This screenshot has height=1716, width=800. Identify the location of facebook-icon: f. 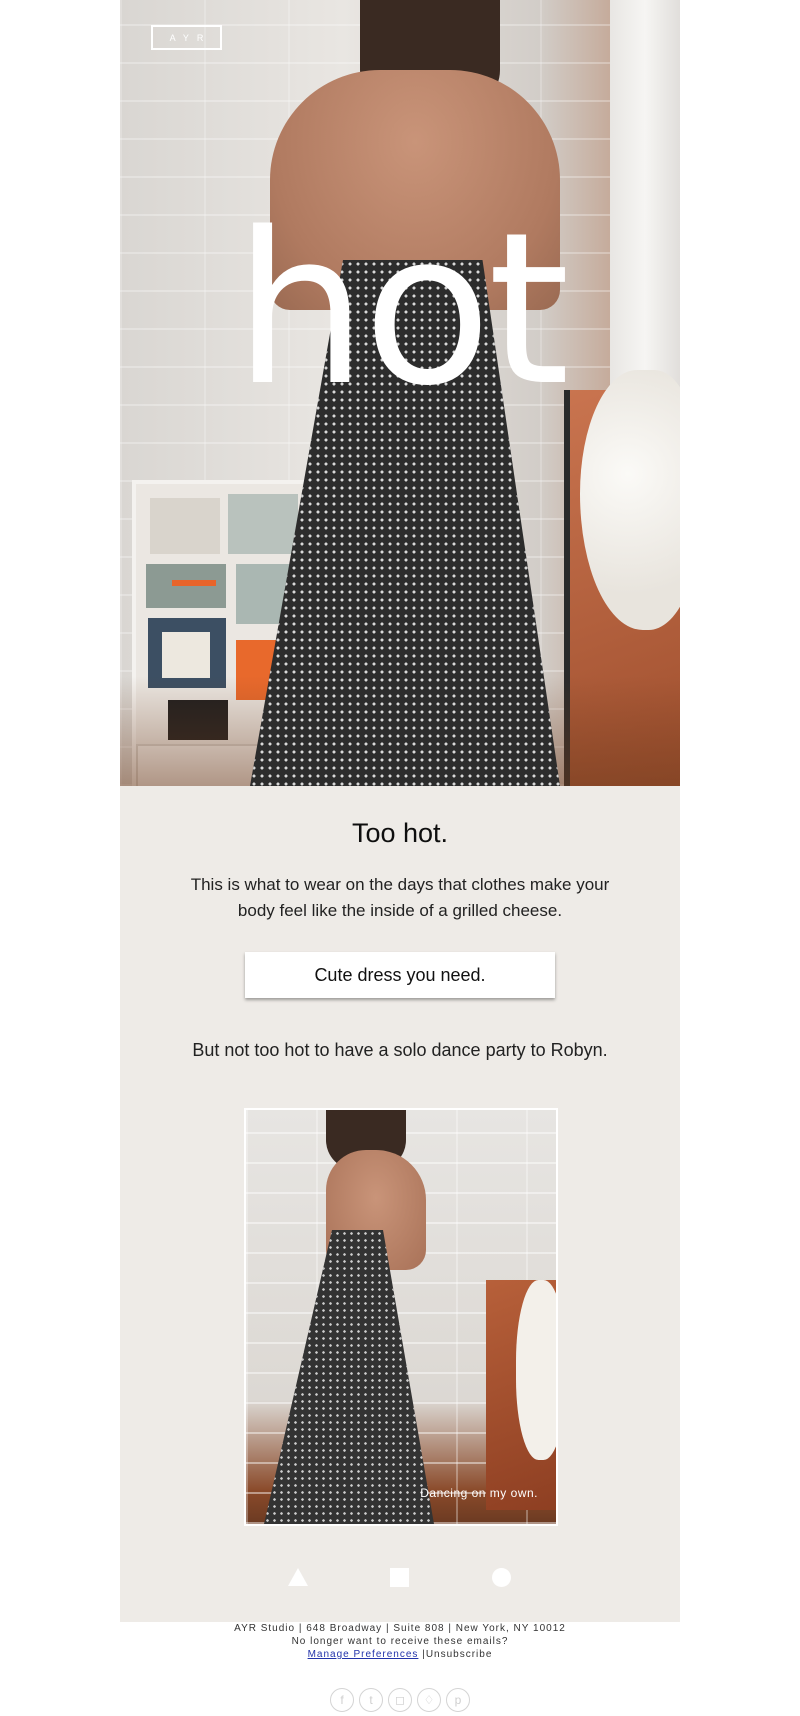
(342, 1700).